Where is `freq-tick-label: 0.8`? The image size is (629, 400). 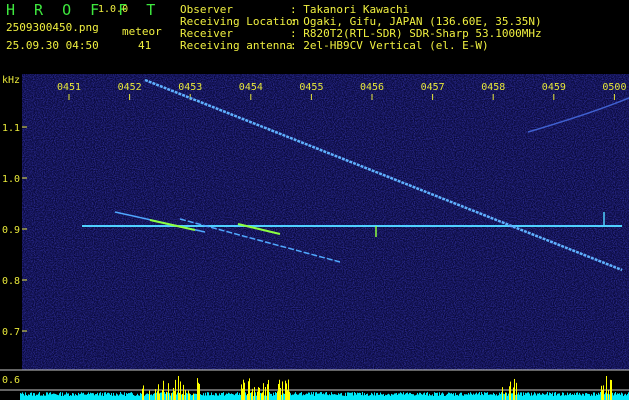 freq-tick-label: 0.8 is located at coordinates (11, 281).